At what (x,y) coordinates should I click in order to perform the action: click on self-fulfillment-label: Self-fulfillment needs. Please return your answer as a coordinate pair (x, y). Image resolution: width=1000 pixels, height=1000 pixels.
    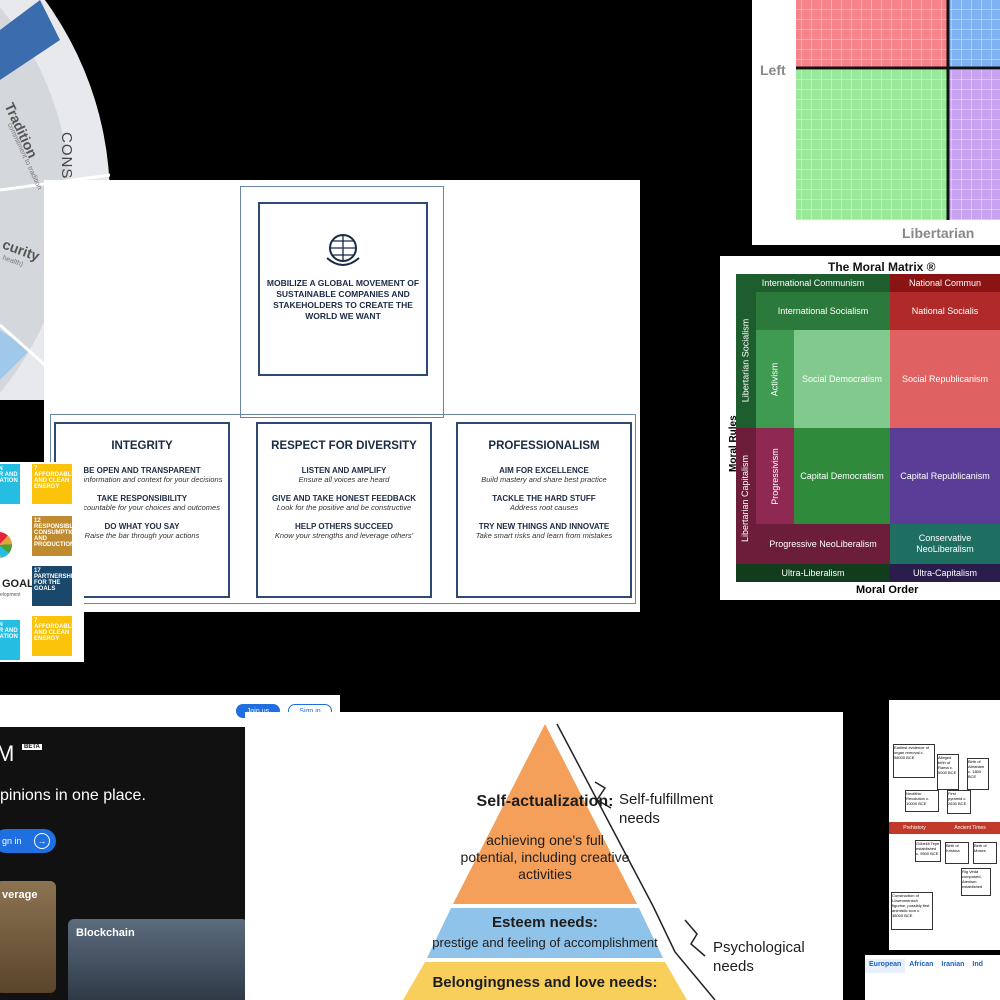
    Looking at the image, I should click on (666, 809).